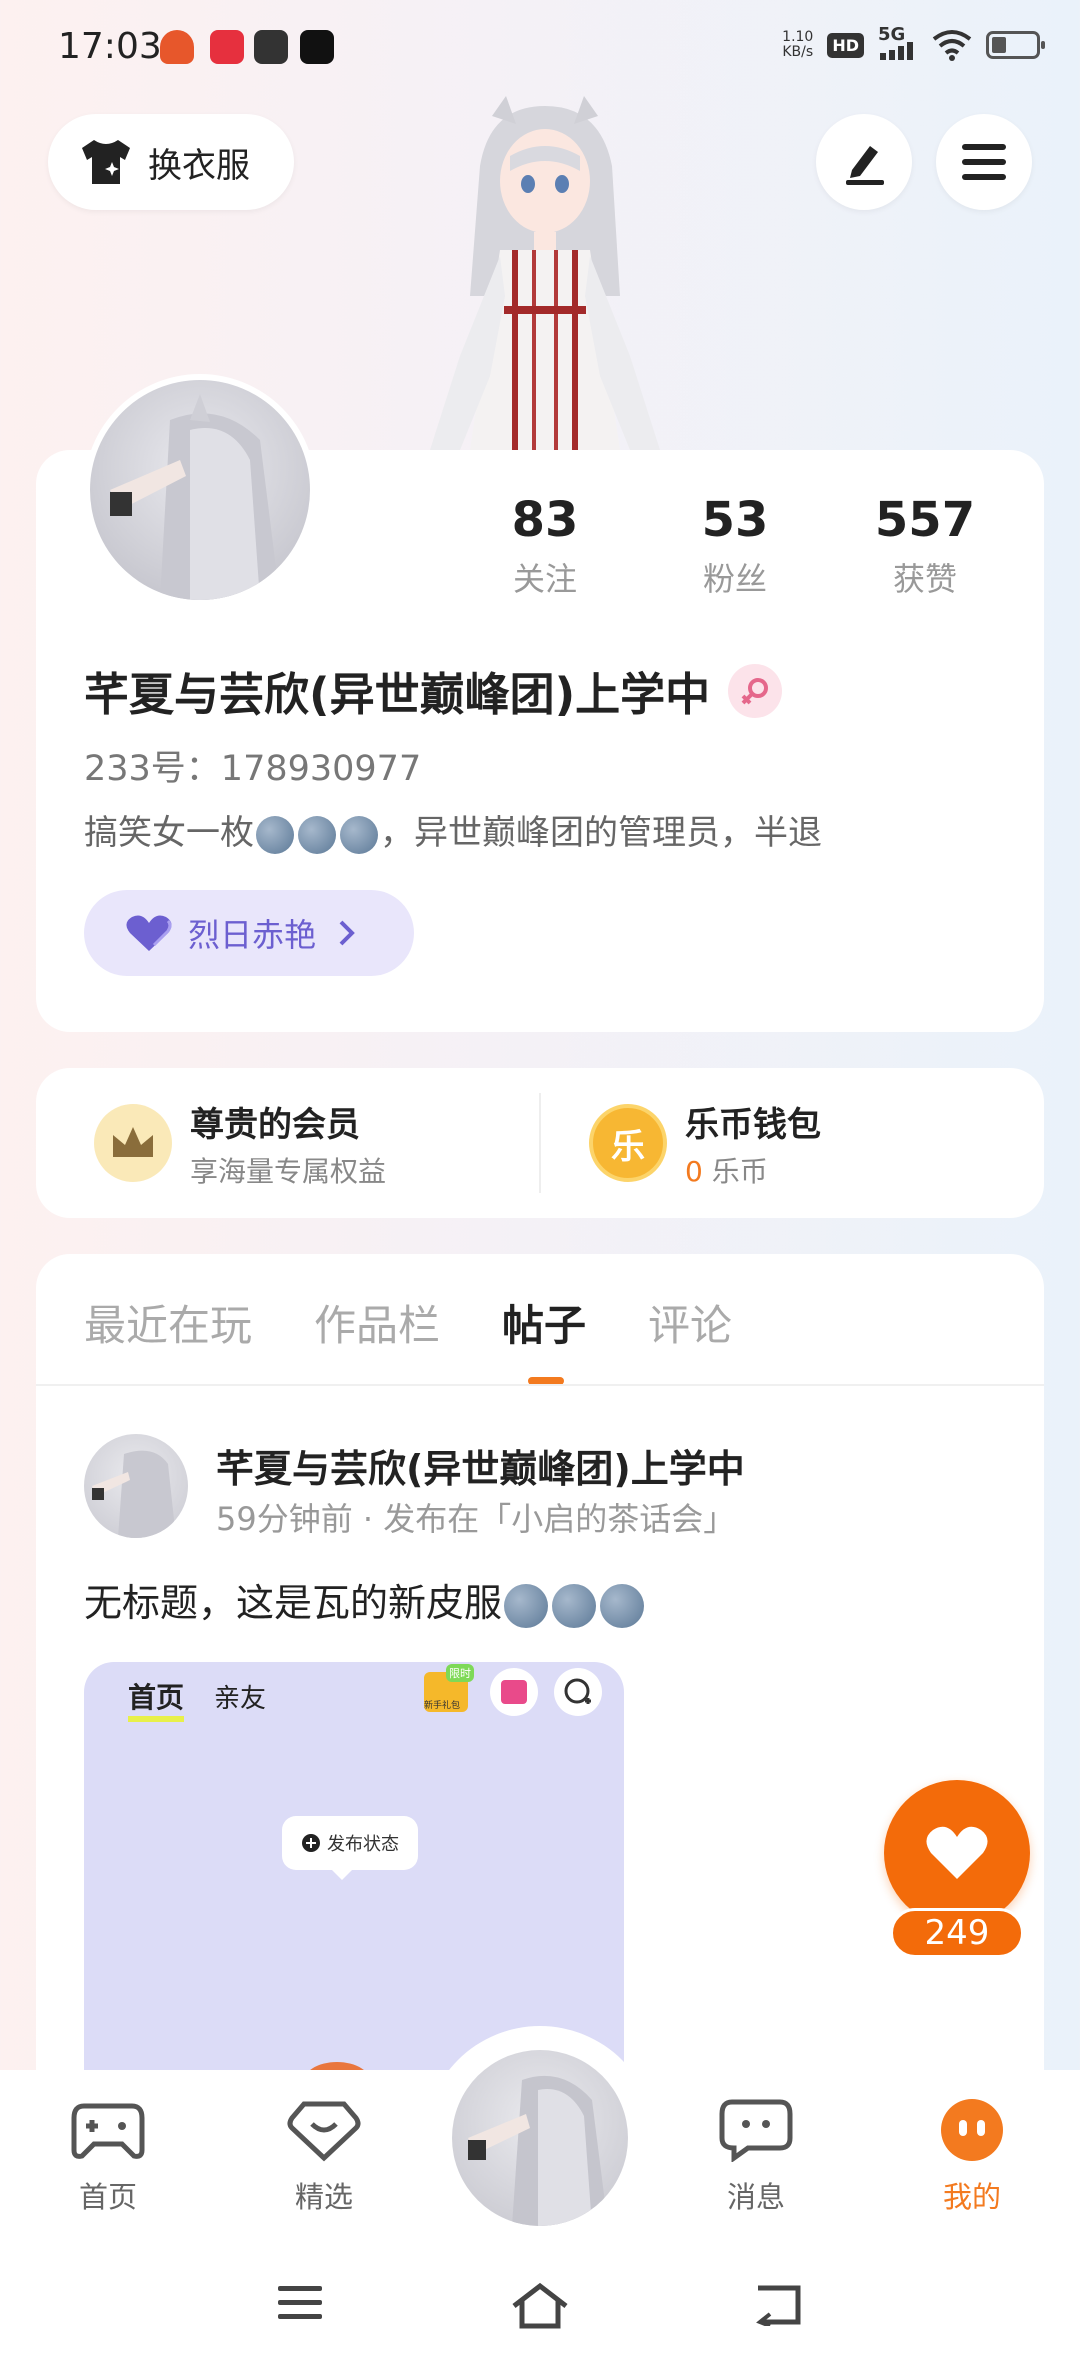  I want to click on heart-box-icon, so click(324, 2131).